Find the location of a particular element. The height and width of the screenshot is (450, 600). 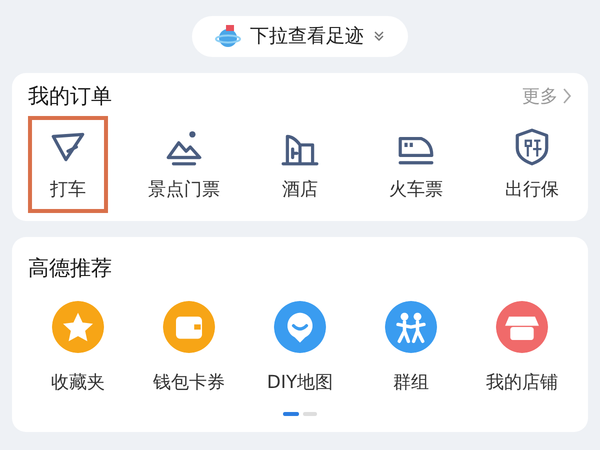

chevron-right-icon is located at coordinates (567, 96).